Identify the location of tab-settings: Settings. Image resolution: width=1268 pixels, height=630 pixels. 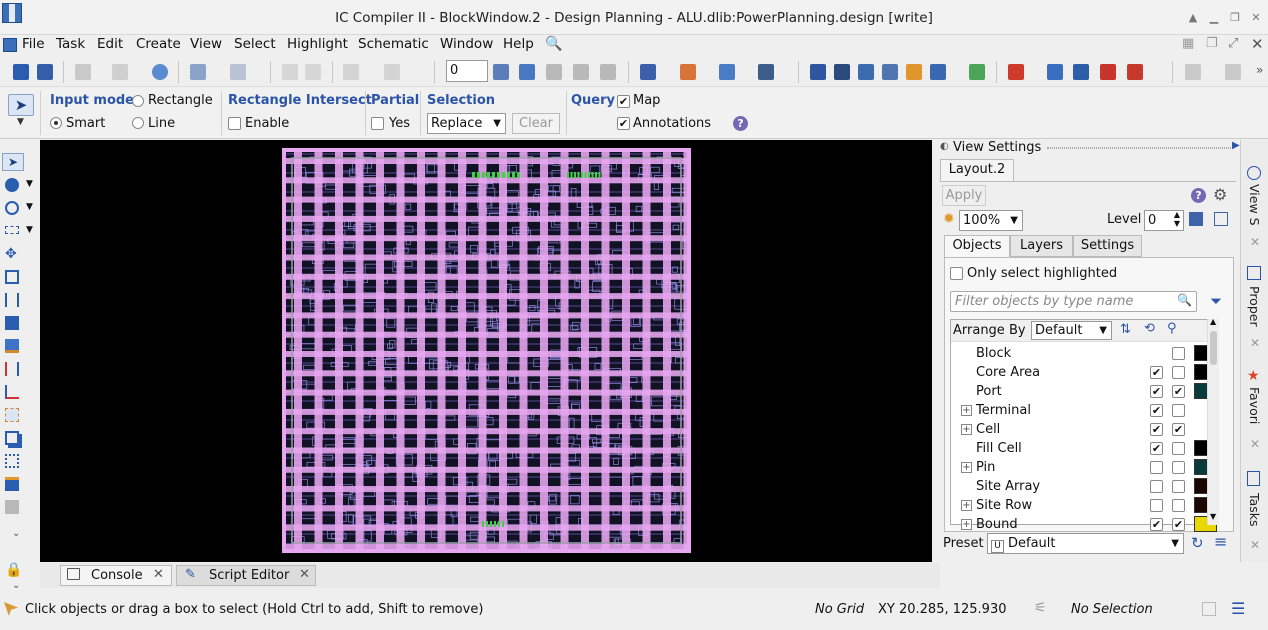
(1107, 246).